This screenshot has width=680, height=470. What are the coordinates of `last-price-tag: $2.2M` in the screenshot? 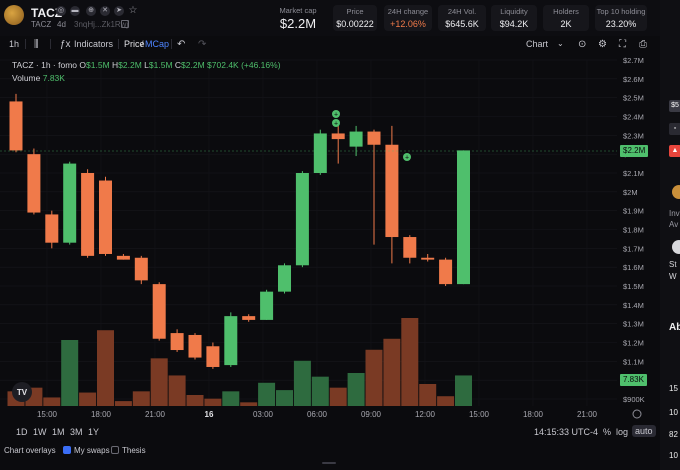 It's located at (634, 151).